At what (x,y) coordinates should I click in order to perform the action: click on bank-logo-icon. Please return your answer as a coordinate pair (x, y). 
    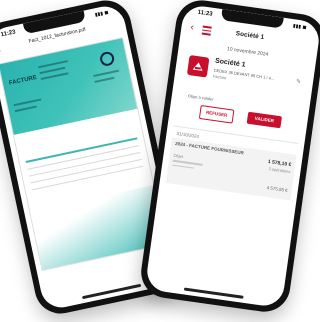
    Looking at the image, I should click on (198, 66).